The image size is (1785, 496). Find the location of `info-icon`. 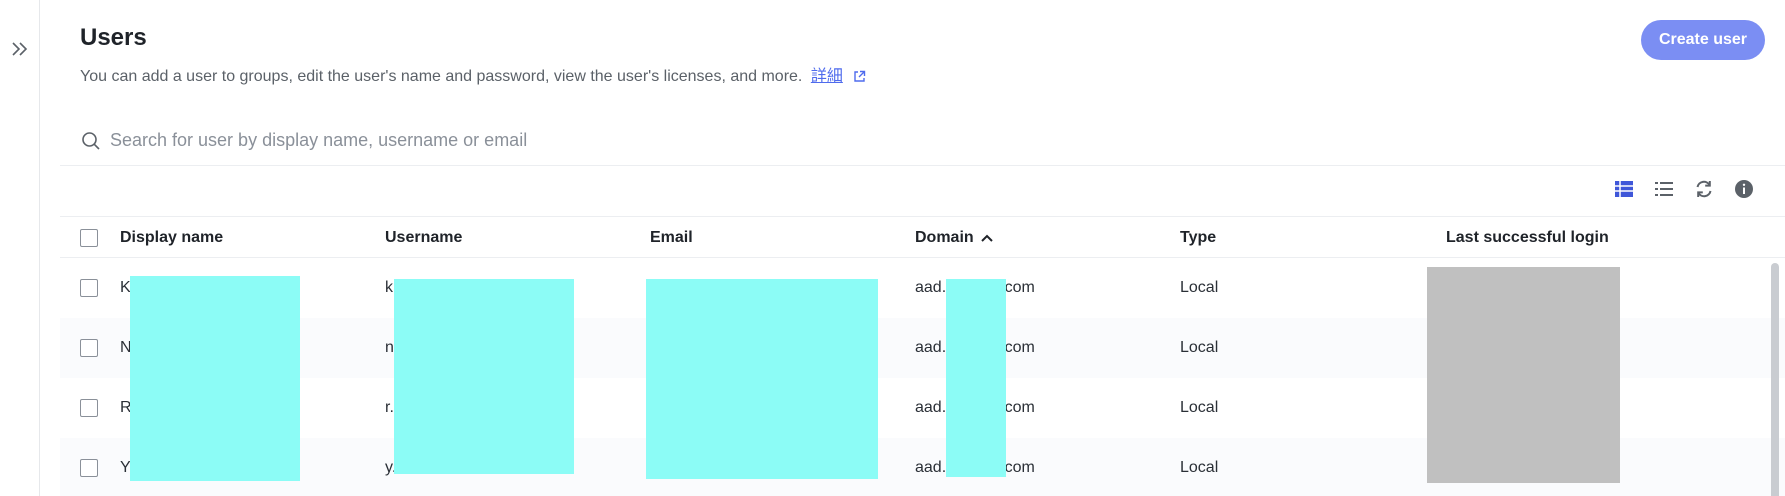

info-icon is located at coordinates (1744, 189).